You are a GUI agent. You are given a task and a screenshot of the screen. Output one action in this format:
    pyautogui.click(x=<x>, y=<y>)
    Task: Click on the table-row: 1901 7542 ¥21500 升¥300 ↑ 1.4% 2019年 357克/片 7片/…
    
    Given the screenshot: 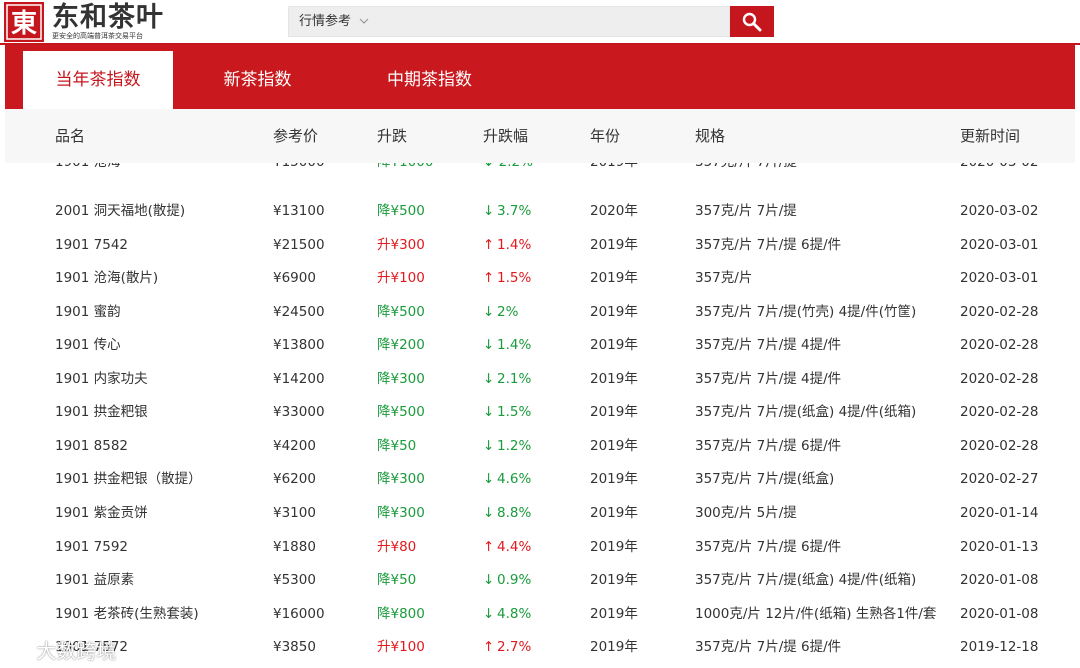 What is the action you would take?
    pyautogui.click(x=540, y=246)
    